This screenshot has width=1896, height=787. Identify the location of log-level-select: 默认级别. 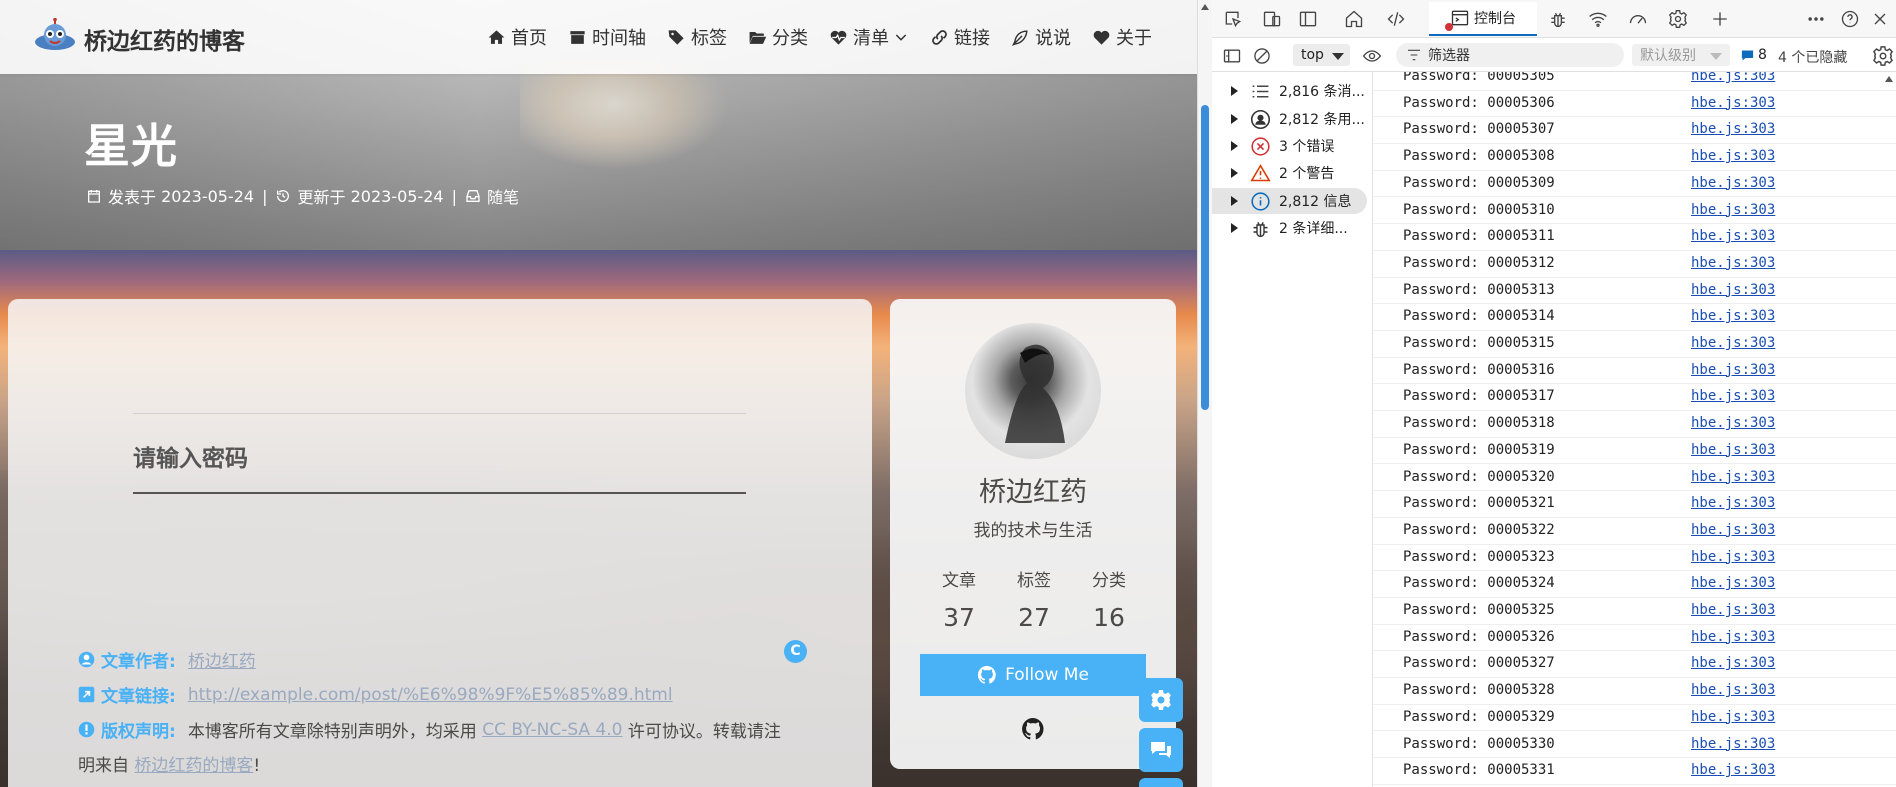
(1681, 55).